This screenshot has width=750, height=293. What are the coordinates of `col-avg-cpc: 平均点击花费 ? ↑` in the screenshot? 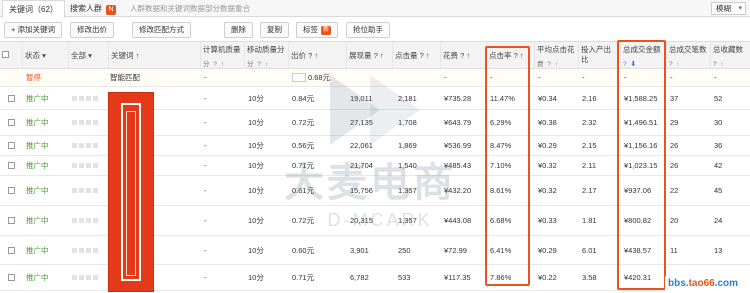 It's located at (556, 56).